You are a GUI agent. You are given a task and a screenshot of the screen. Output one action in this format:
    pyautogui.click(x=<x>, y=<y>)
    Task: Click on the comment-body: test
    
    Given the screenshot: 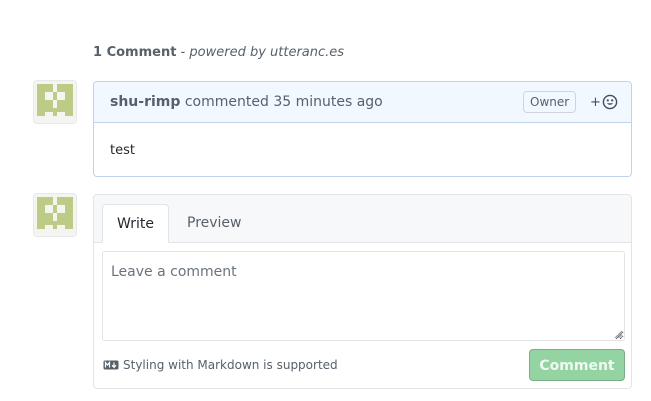 What is the action you would take?
    pyautogui.click(x=122, y=150)
    